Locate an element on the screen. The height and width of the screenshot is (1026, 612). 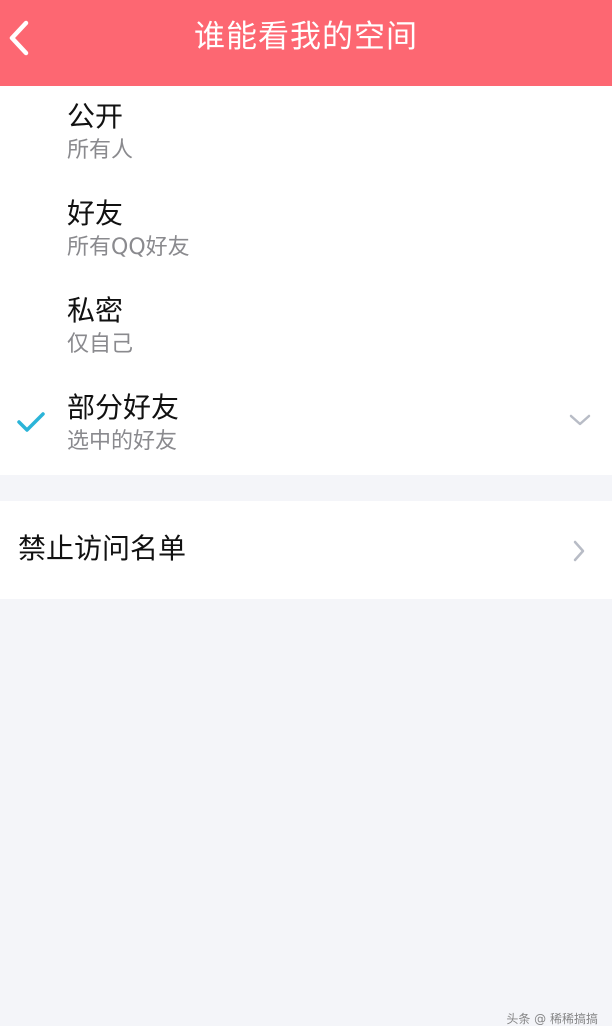
chevron-right-icon is located at coordinates (579, 551).